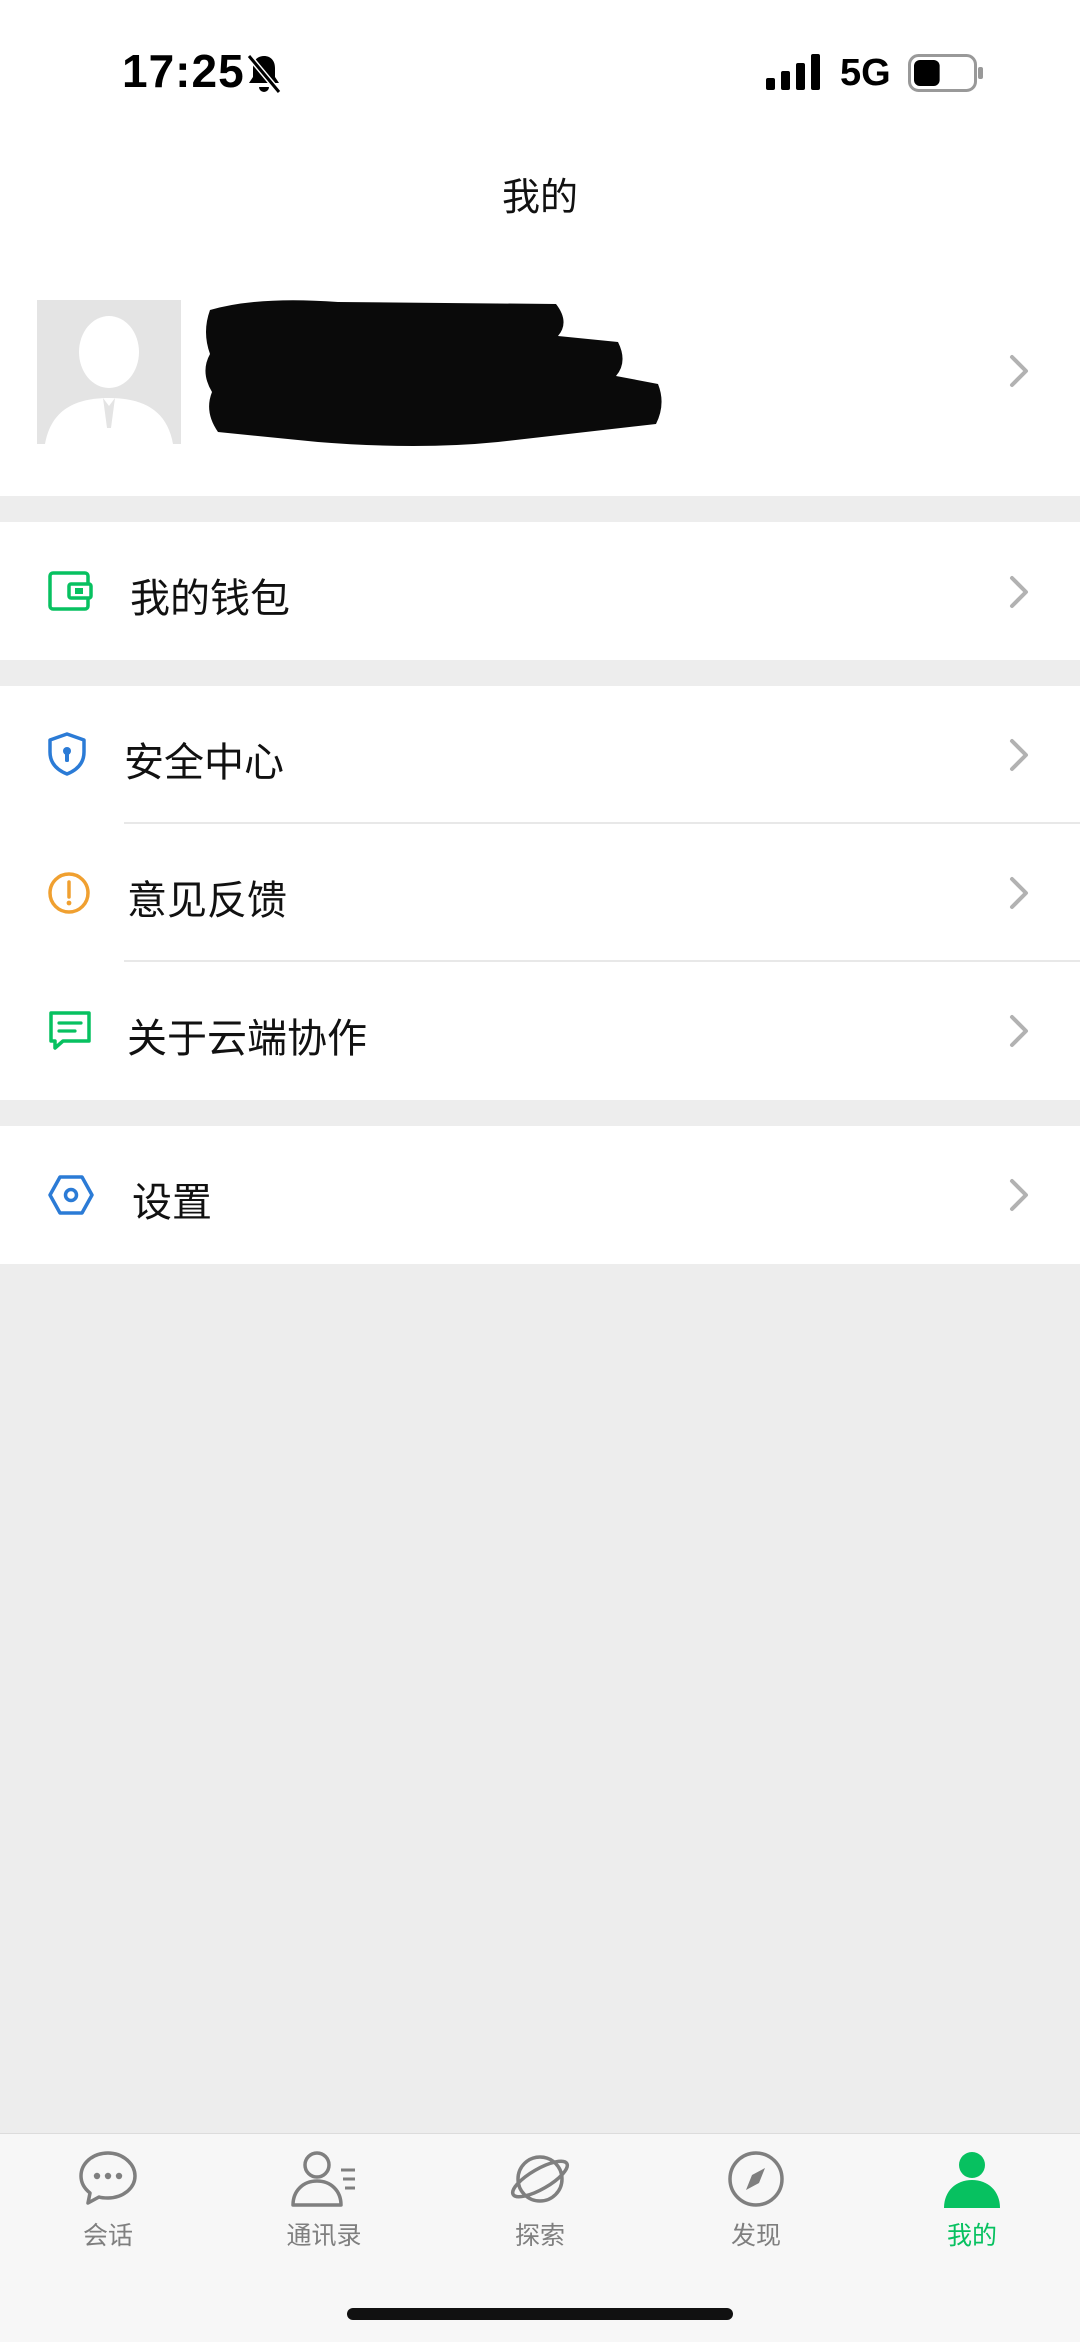  What do you see at coordinates (204, 763) in the screenshot?
I see `security-label: 安全中心` at bounding box center [204, 763].